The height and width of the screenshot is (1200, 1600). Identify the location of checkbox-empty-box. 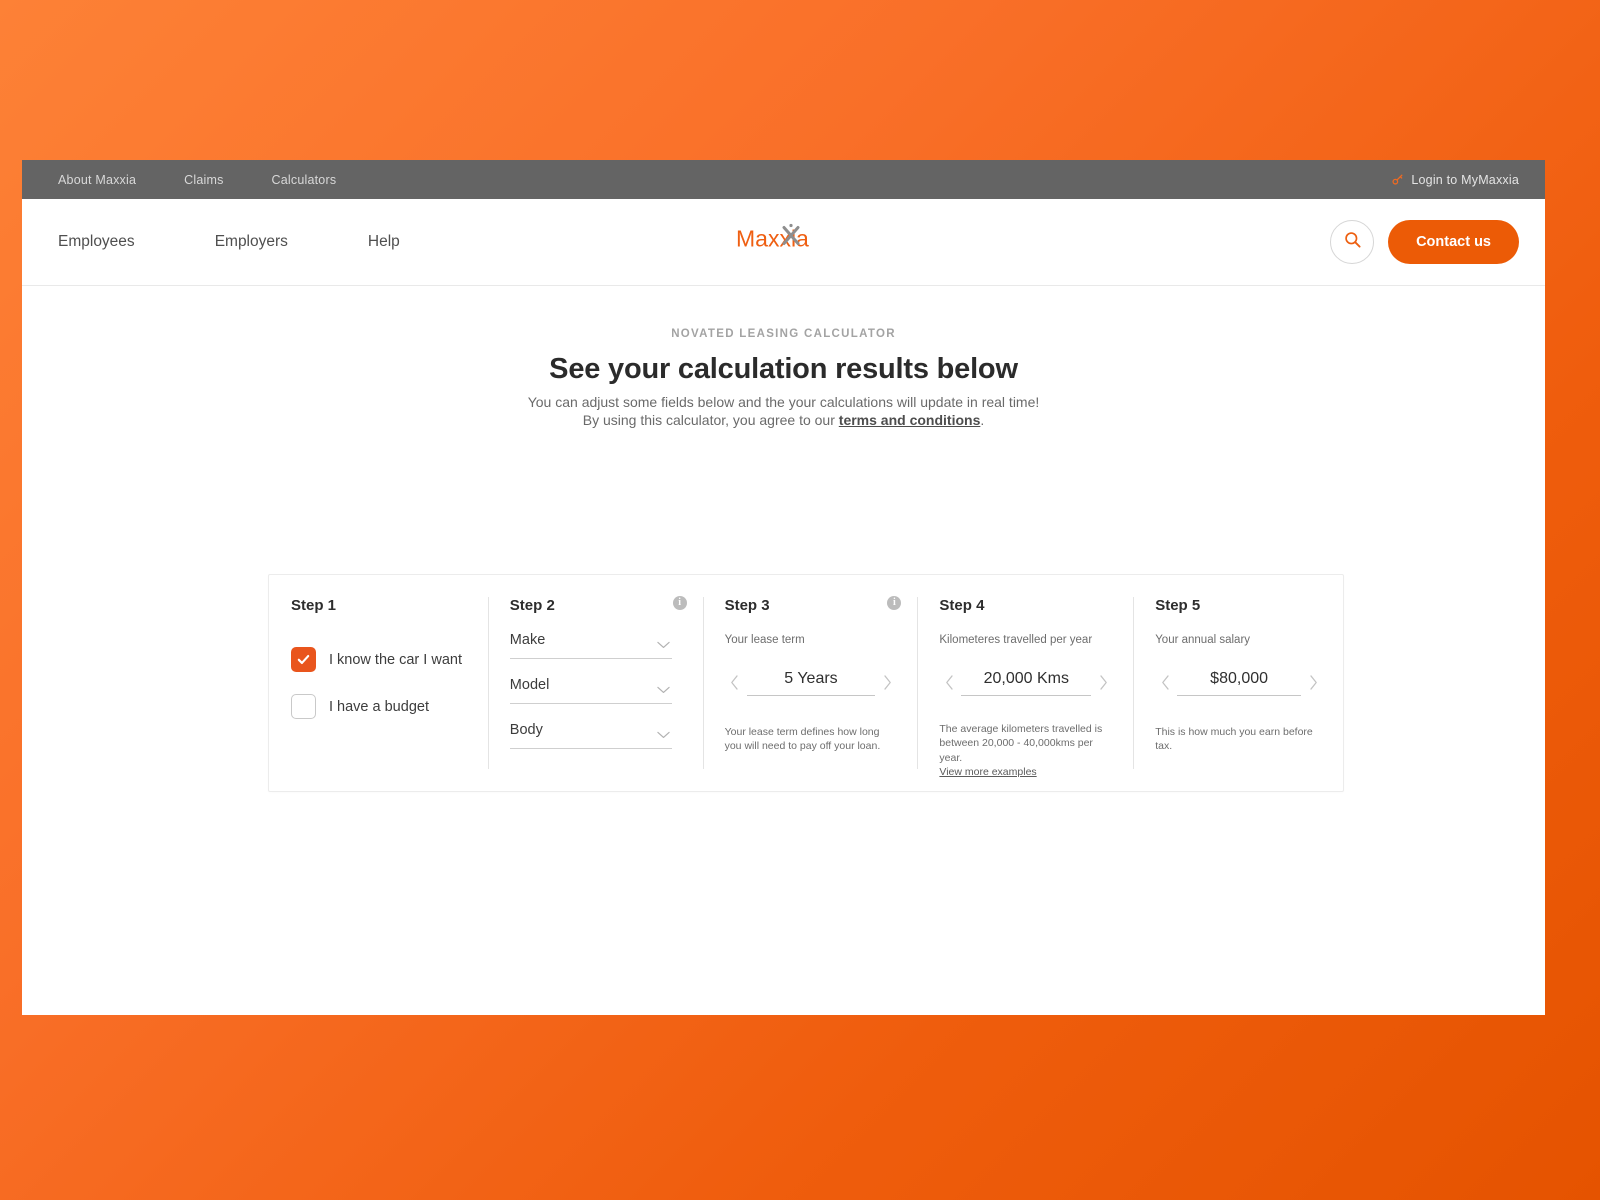
(303, 706).